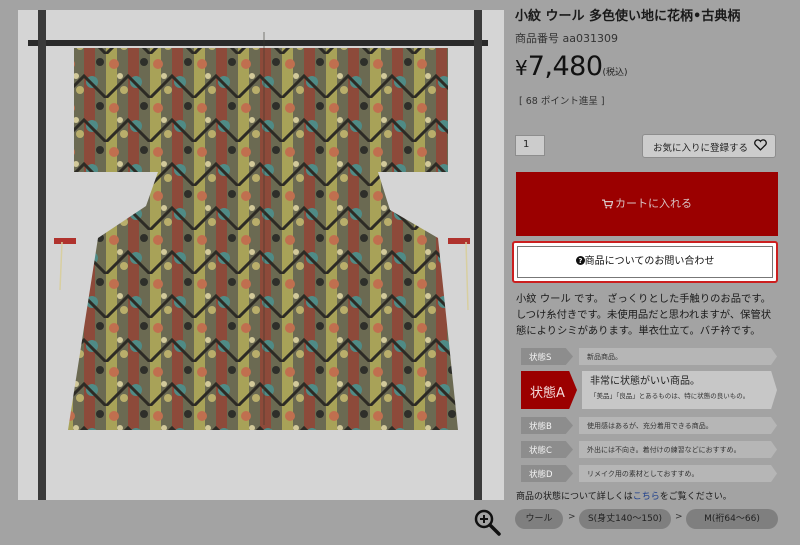  I want to click on quantity-input: 1, so click(530, 145).